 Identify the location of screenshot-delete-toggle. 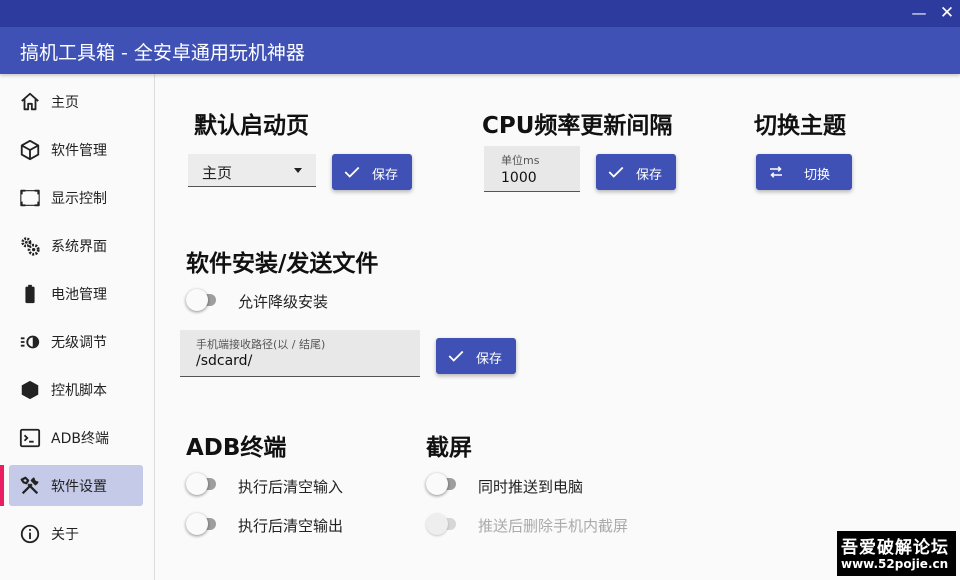
(441, 524).